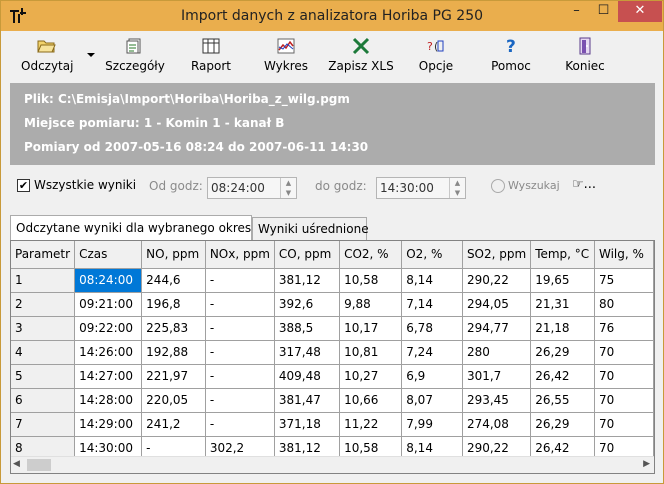  I want to click on minimize-button: –, so click(576, 11).